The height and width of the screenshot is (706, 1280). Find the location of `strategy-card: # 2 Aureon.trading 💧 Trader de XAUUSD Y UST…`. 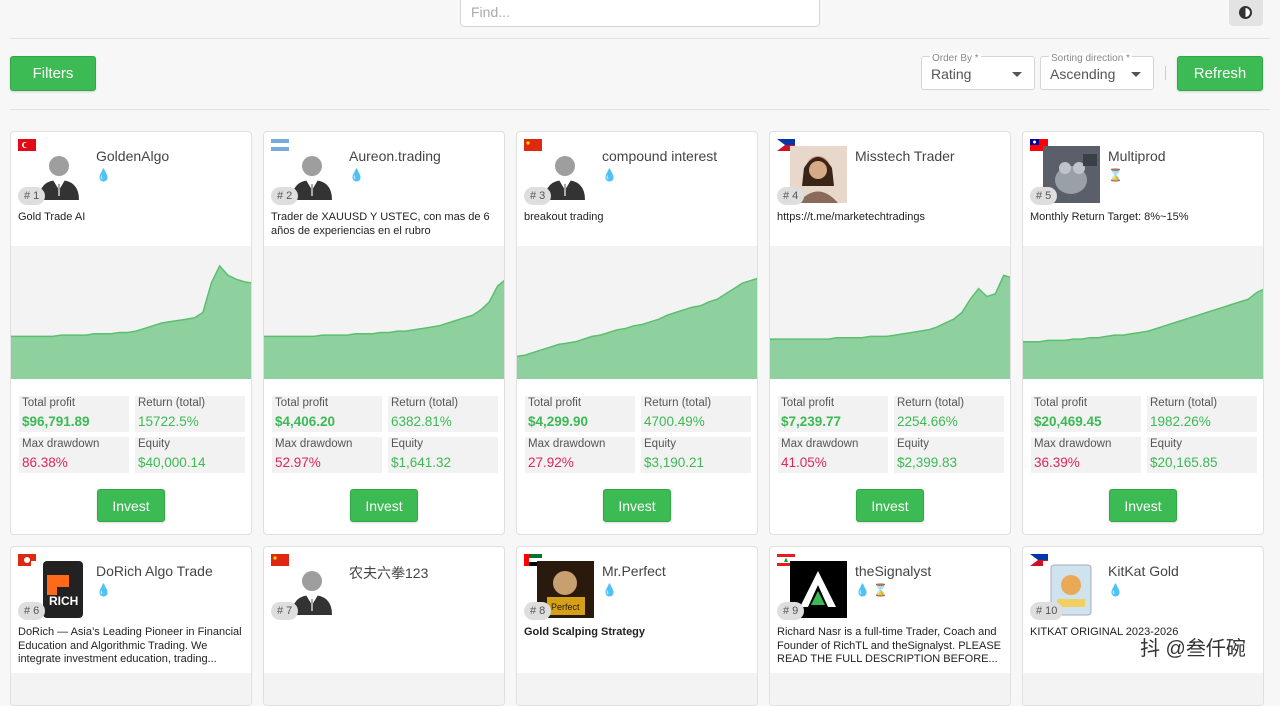

strategy-card: # 2 Aureon.trading 💧 Trader de XAUUSD Y UST… is located at coordinates (384, 333).